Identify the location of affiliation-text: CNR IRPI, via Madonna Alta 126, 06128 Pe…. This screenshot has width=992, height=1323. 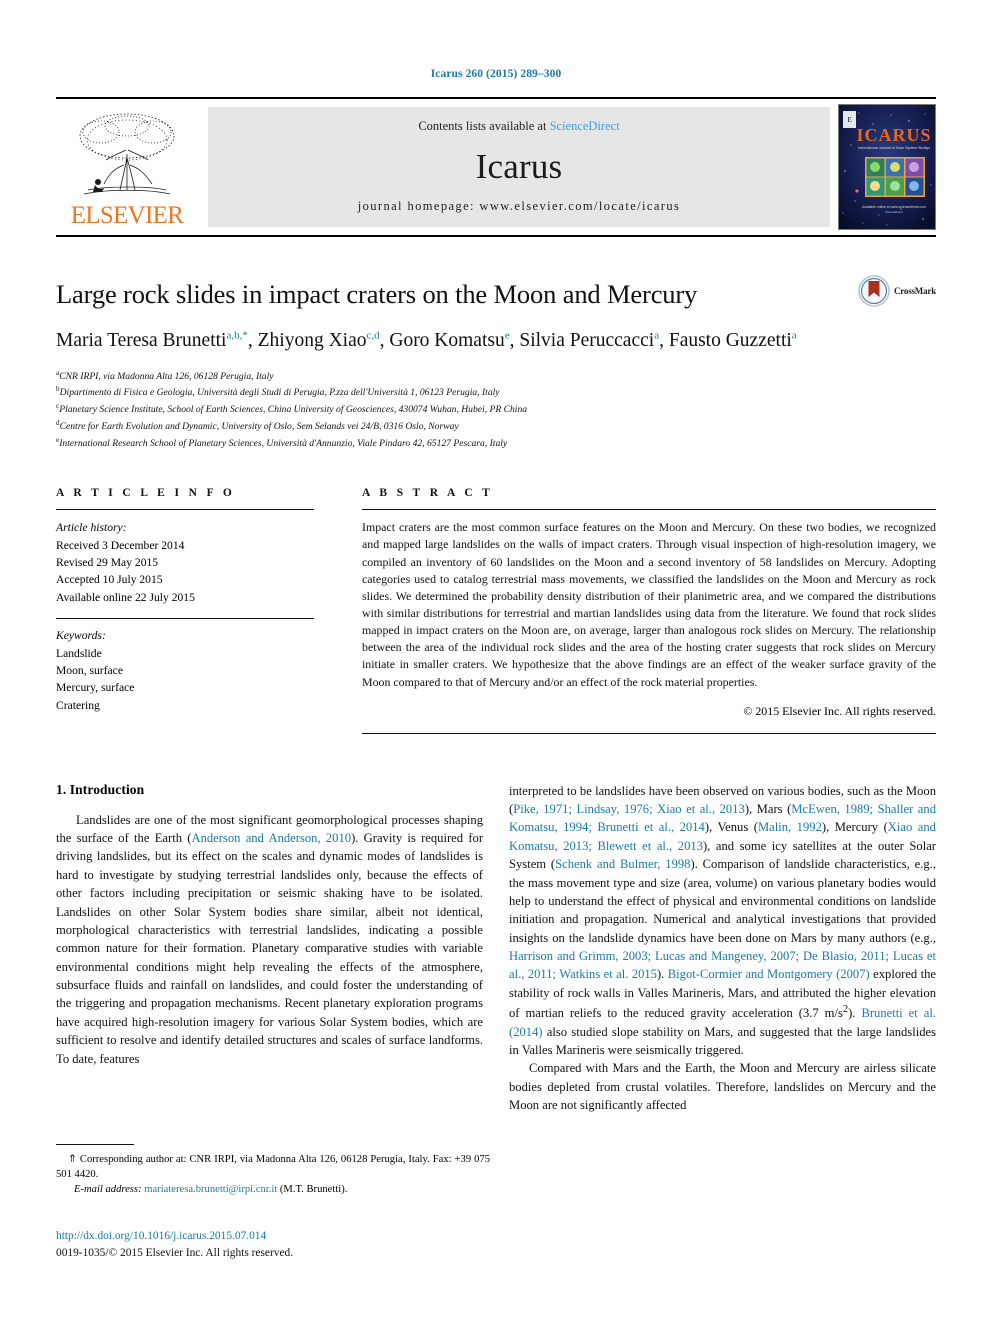
(166, 376).